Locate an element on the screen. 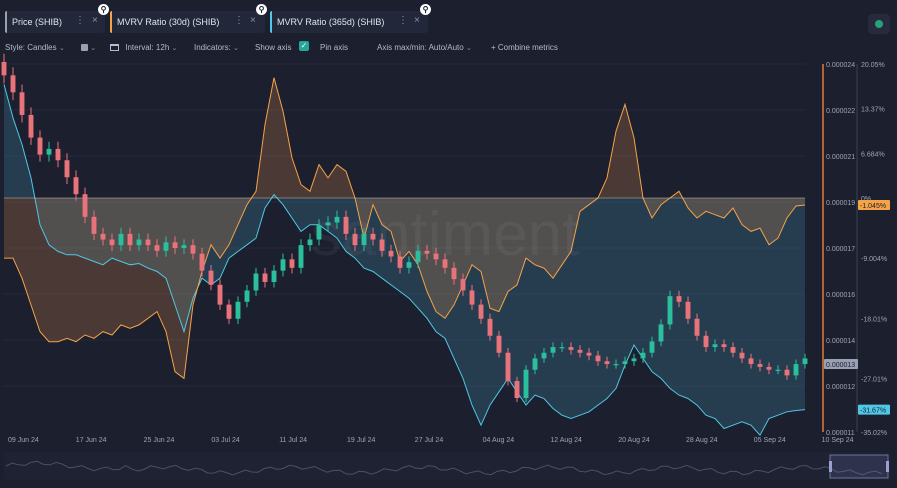  price-tick-label: 0.000024 is located at coordinates (840, 65).